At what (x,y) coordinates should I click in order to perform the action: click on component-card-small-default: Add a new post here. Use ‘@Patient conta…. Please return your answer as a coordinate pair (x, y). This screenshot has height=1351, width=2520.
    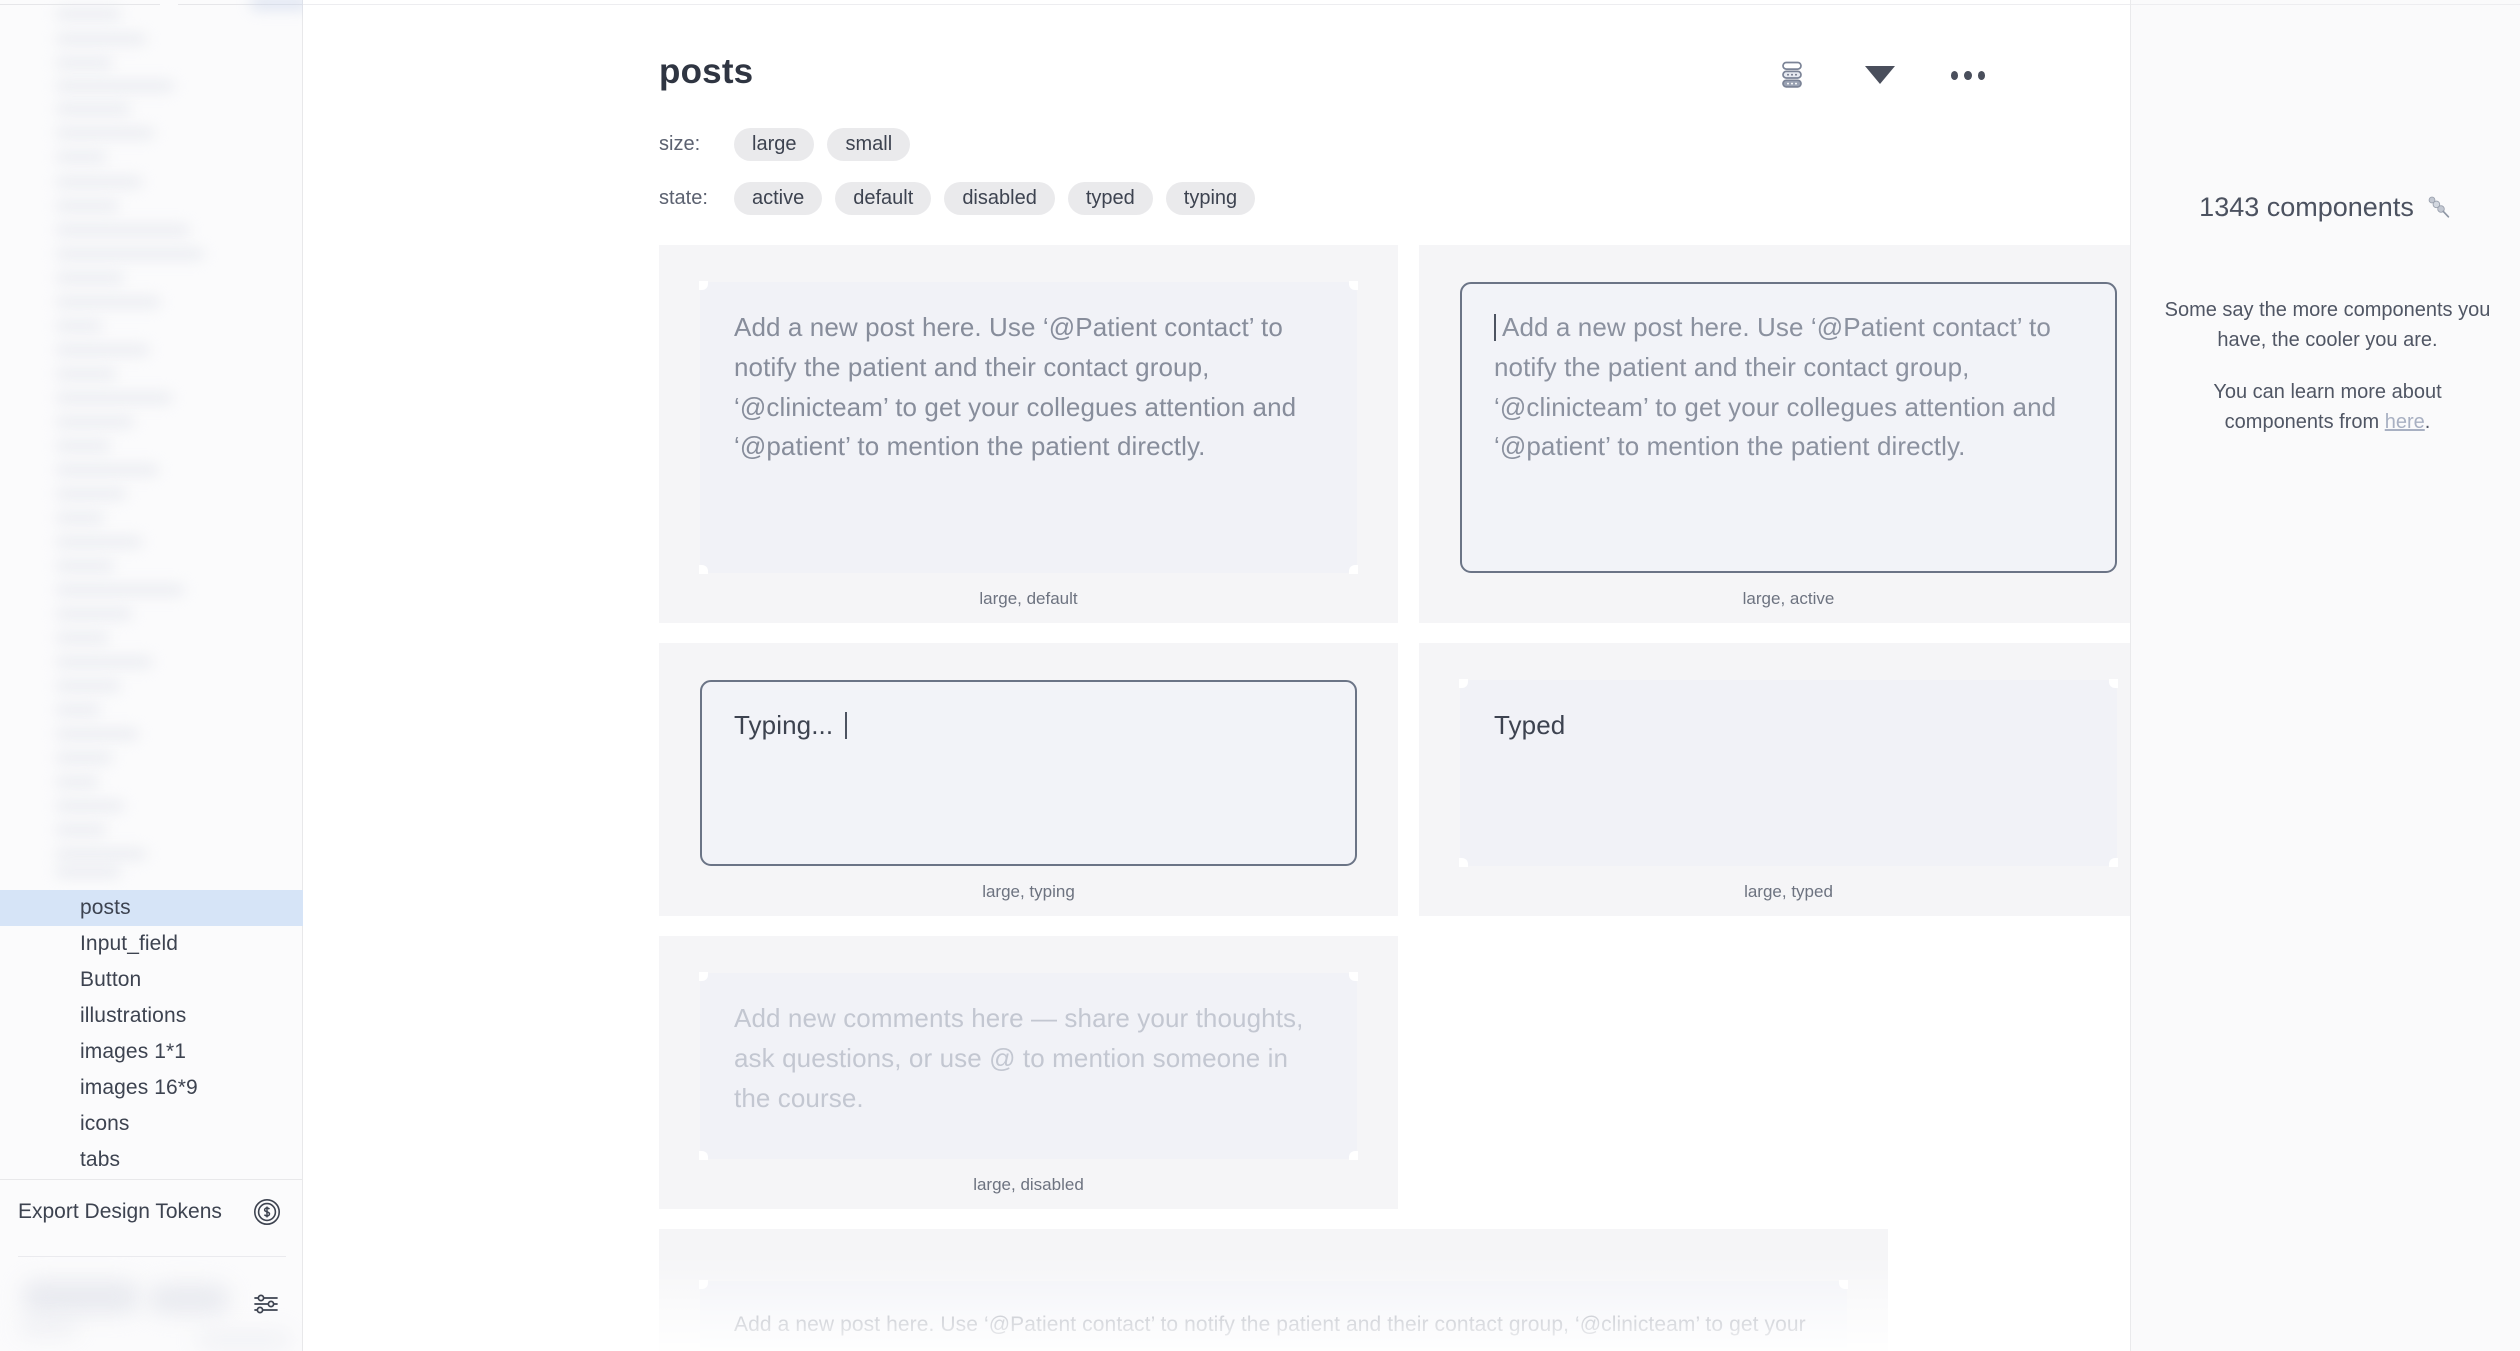
    Looking at the image, I should click on (1273, 1290).